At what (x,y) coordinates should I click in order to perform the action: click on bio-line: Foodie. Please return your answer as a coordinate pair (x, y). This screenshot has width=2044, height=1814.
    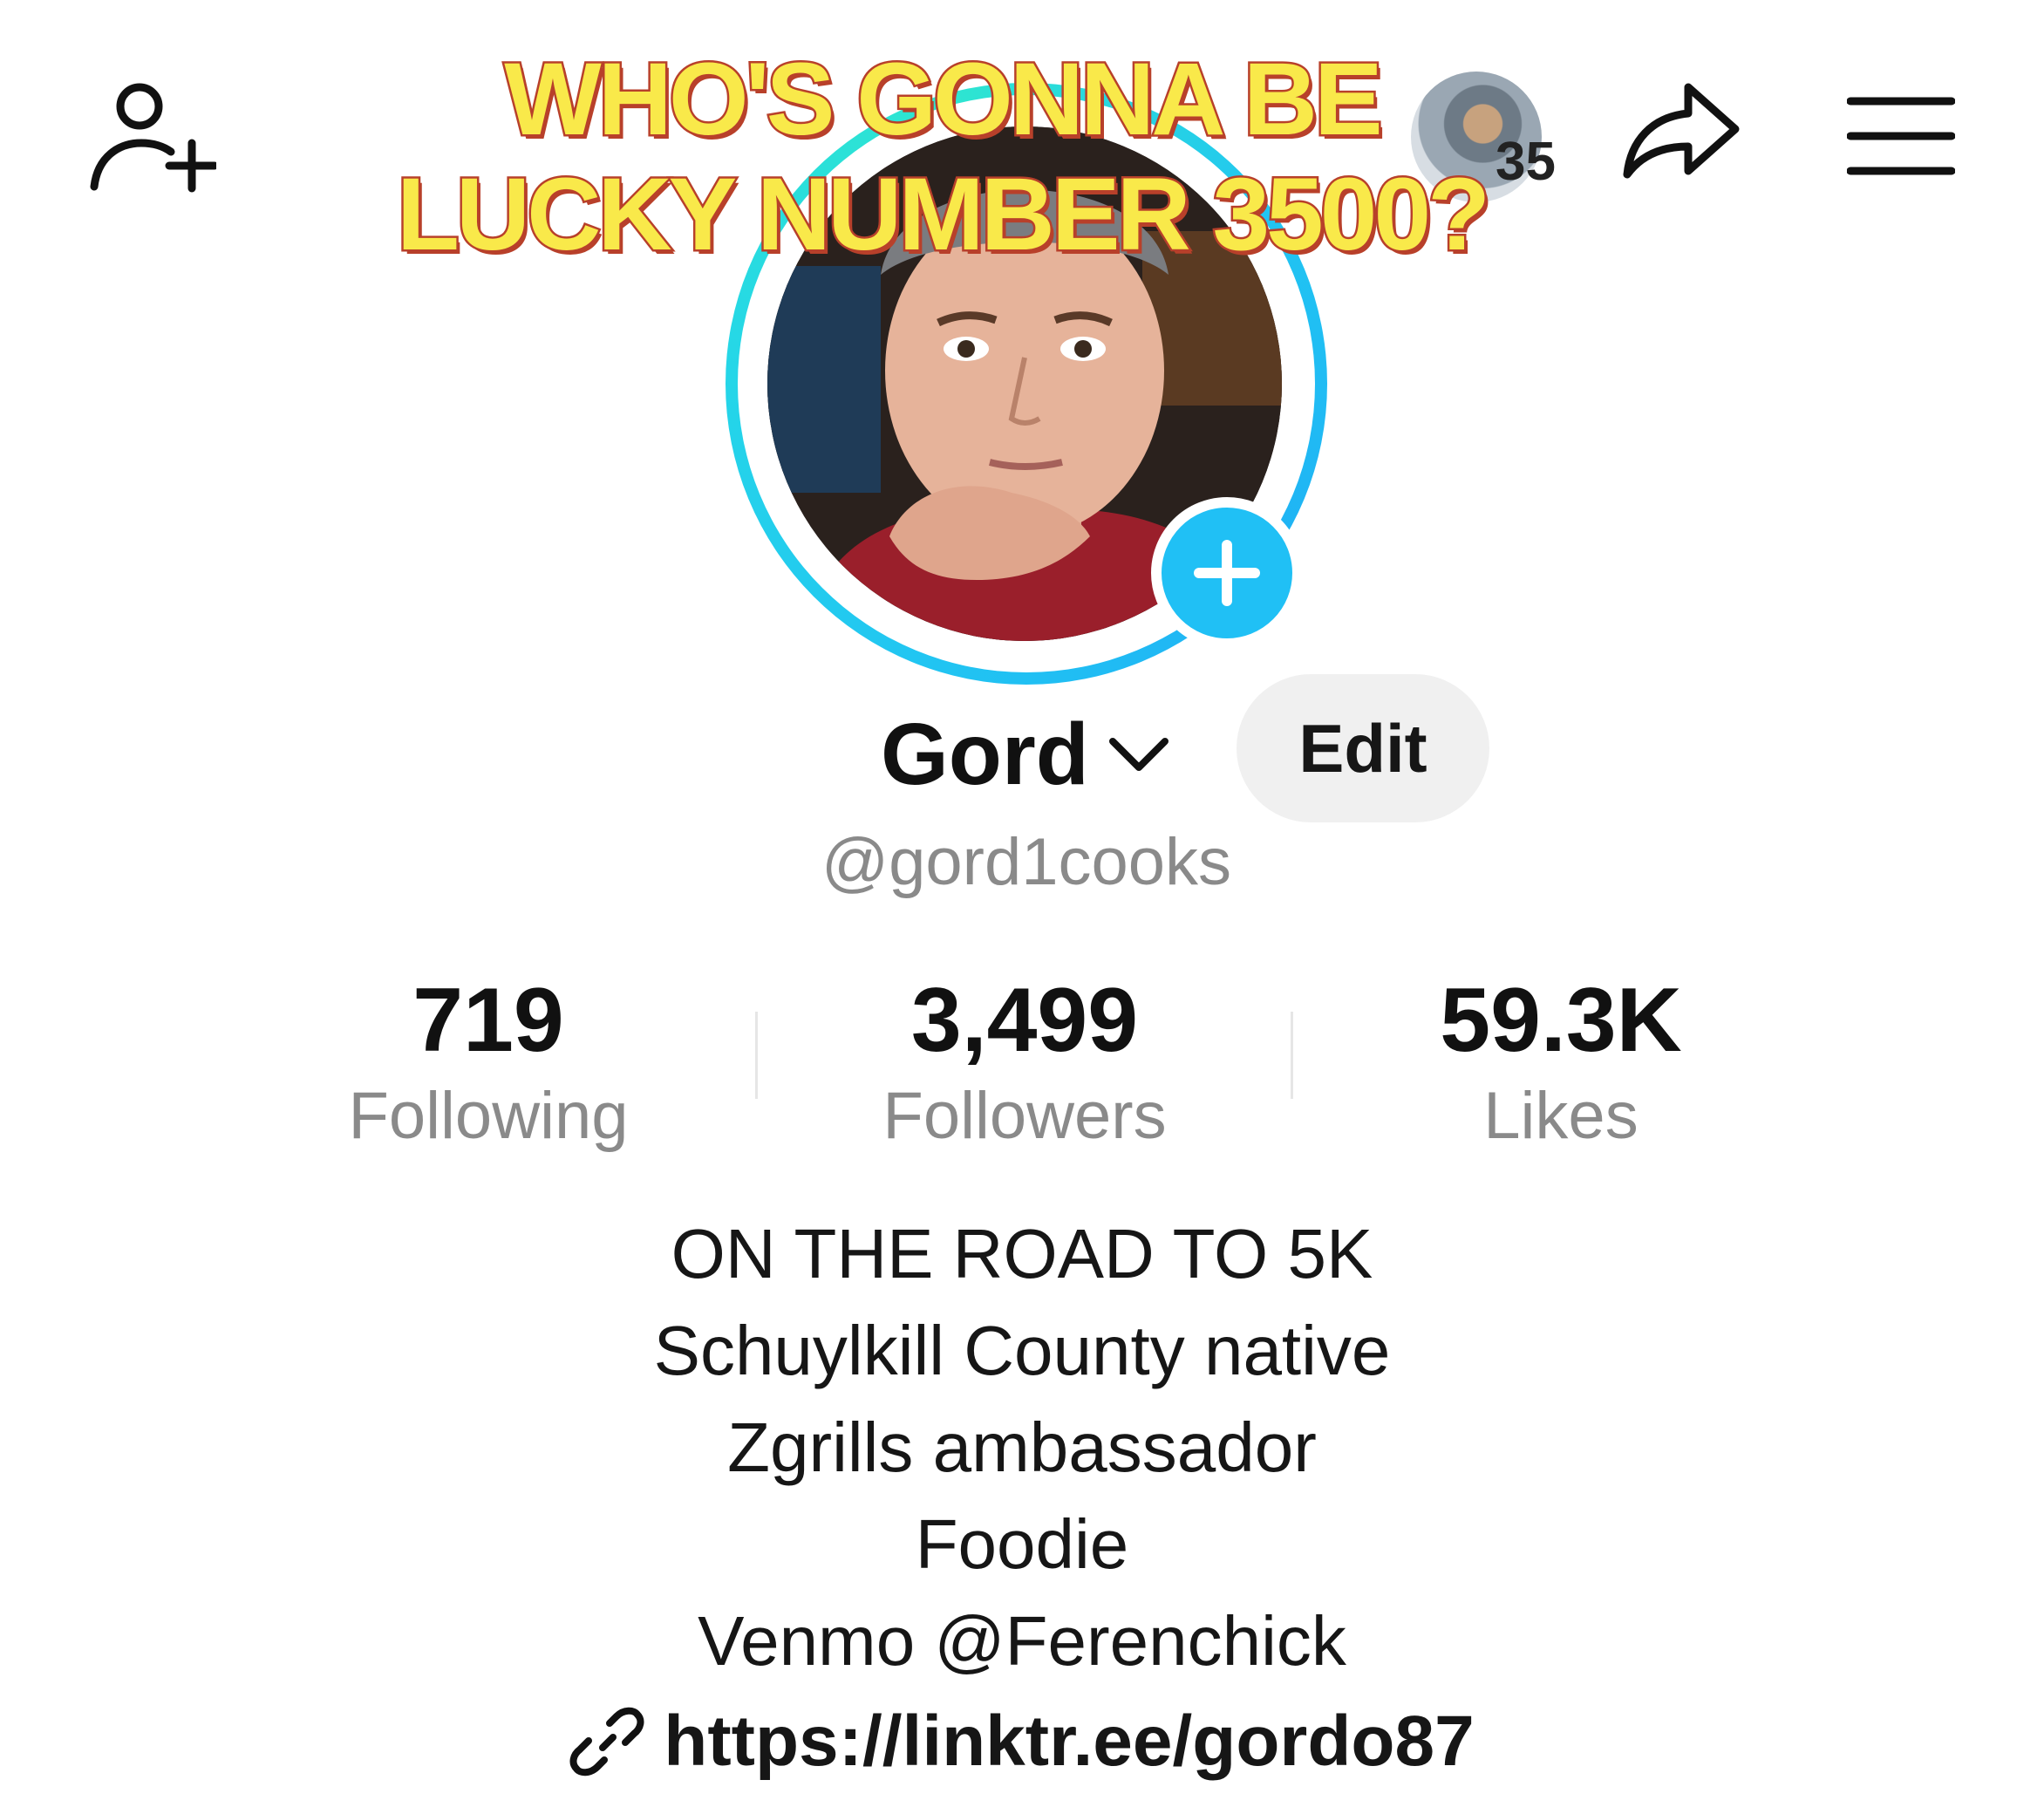
    Looking at the image, I should click on (1022, 1544).